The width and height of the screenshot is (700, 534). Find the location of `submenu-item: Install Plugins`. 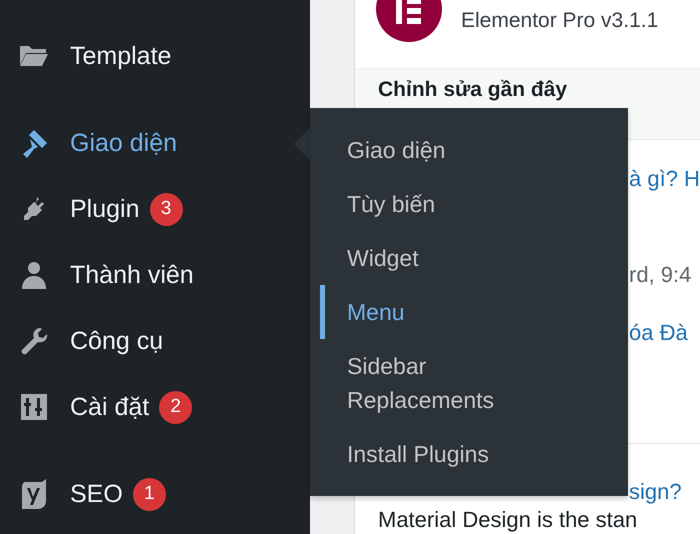

submenu-item: Install Plugins is located at coordinates (433, 454).